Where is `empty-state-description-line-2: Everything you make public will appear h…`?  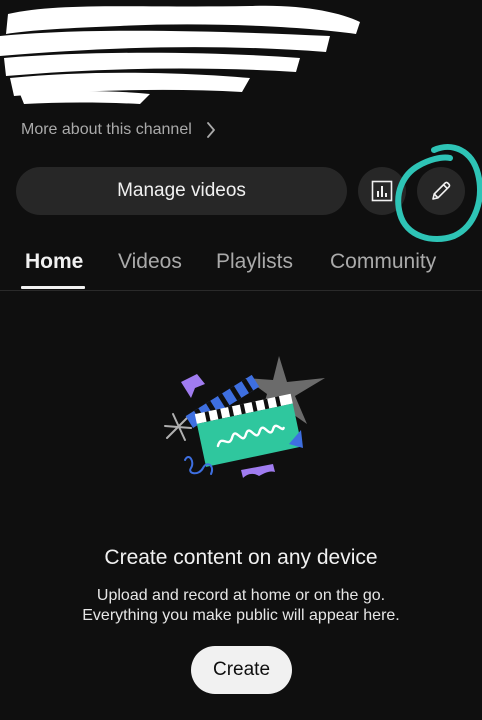 empty-state-description-line-2: Everything you make public will appear h… is located at coordinates (241, 615).